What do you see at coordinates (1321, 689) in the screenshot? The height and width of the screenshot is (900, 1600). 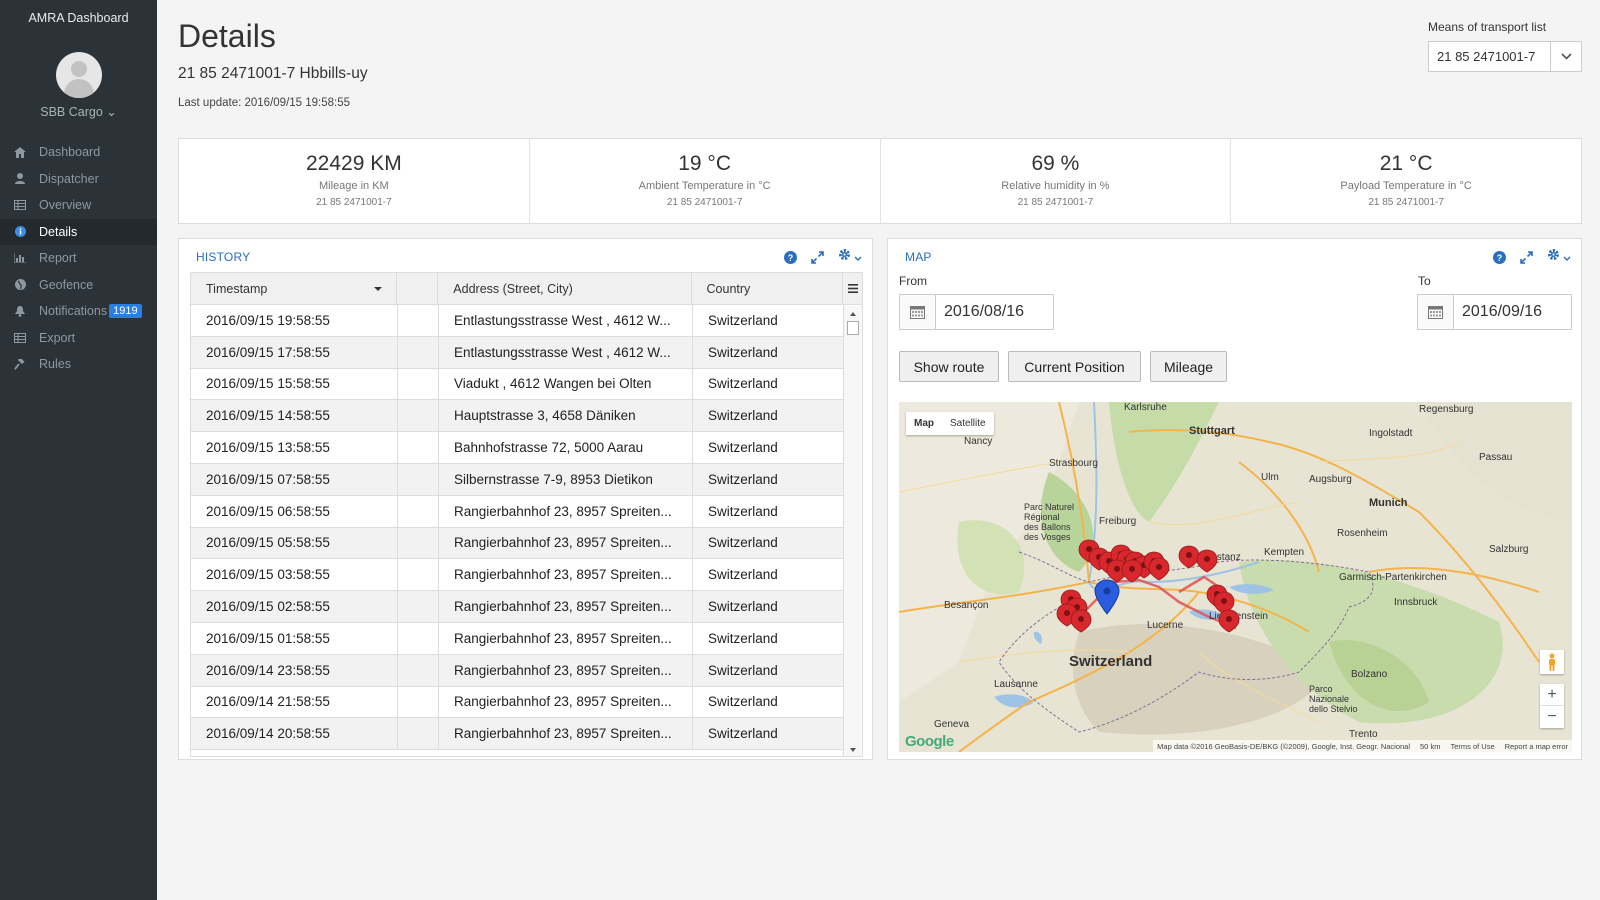 I see `svg-text: Parco` at bounding box center [1321, 689].